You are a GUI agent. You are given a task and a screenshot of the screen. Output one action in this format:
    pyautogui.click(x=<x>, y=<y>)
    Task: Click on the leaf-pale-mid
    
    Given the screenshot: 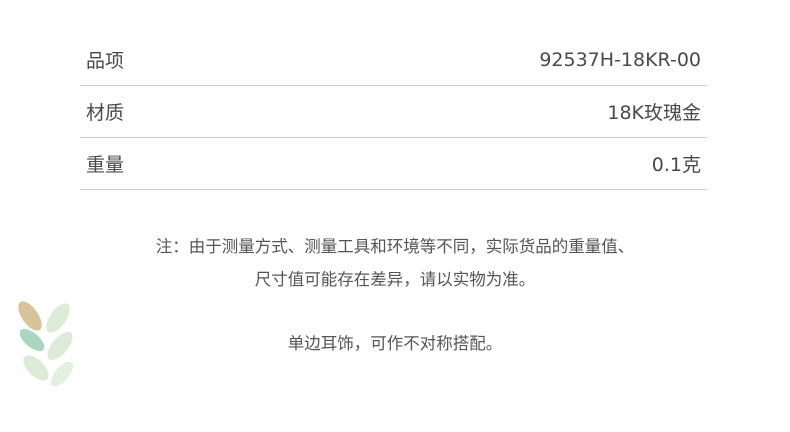 What is the action you would take?
    pyautogui.click(x=60, y=346)
    